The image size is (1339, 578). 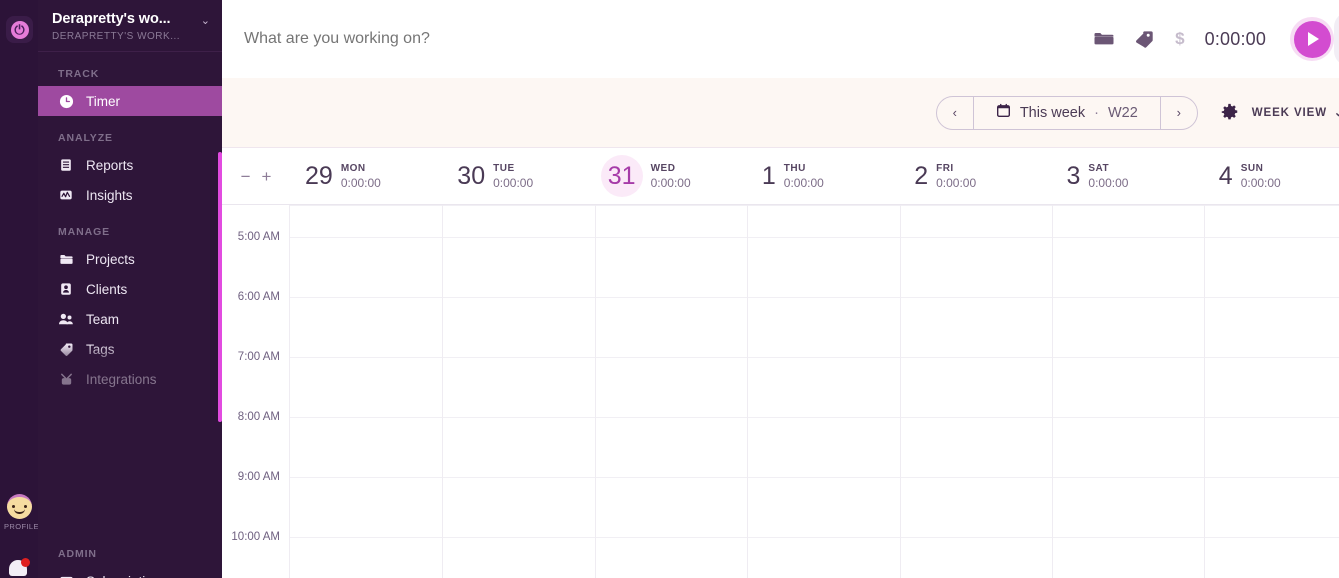 I want to click on time-label: 8:00 AM, so click(x=258, y=417).